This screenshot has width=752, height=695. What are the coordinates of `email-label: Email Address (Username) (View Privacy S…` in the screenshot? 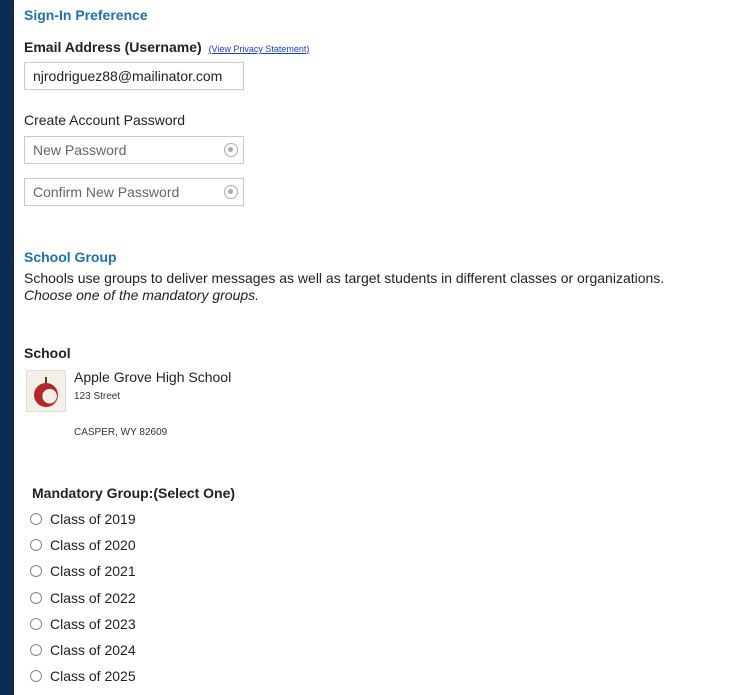 It's located at (166, 47).